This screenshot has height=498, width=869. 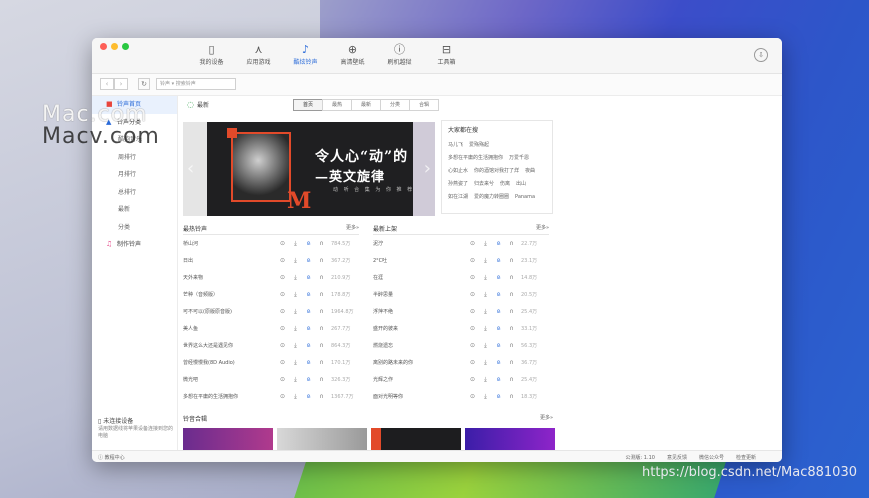 I want to click on hot-search-term: 心如止水, so click(x=458, y=171).